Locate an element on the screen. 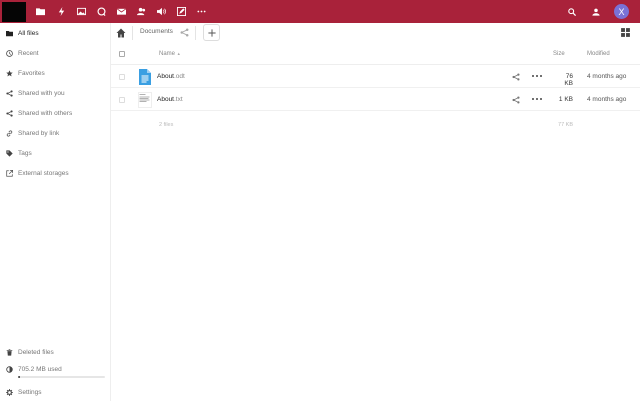 This screenshot has height=401, width=640. notes-app is located at coordinates (181, 11).